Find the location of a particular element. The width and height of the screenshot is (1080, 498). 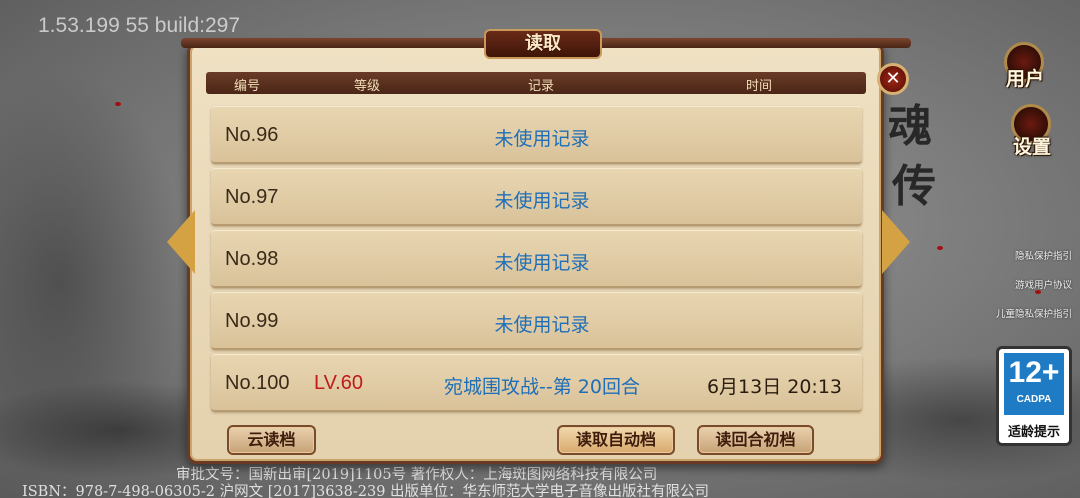

age-rating-tip: 适龄提示 is located at coordinates (1033, 432).